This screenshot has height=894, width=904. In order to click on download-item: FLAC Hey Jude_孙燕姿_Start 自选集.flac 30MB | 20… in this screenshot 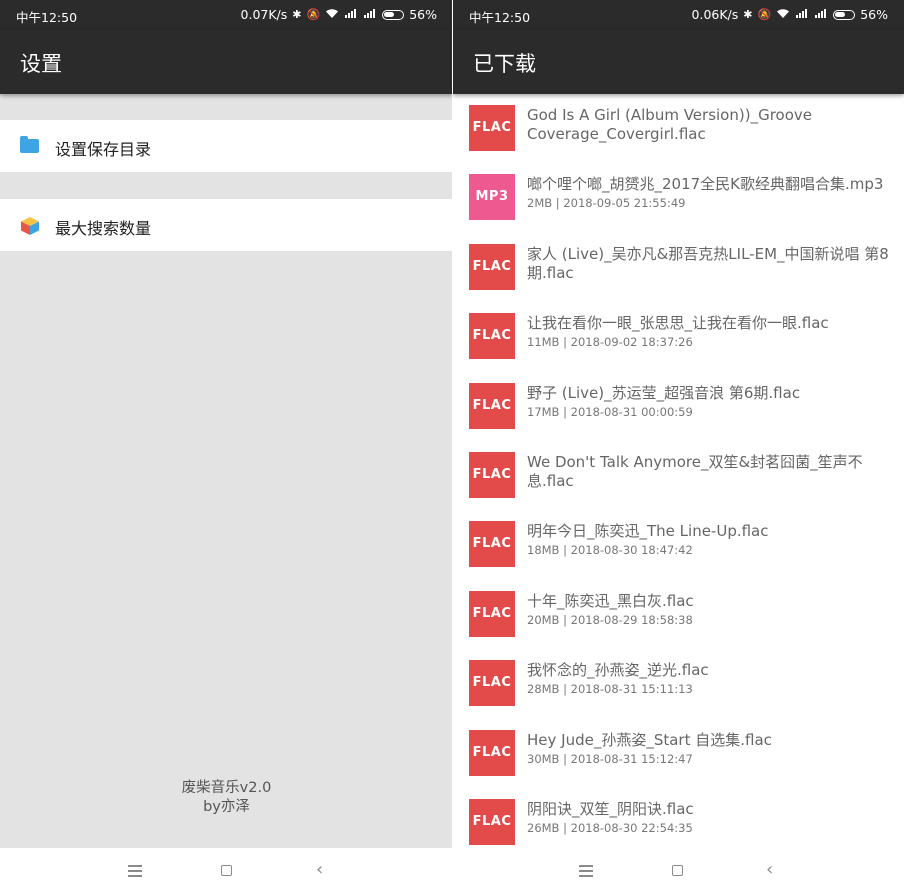, I will do `click(678, 753)`.